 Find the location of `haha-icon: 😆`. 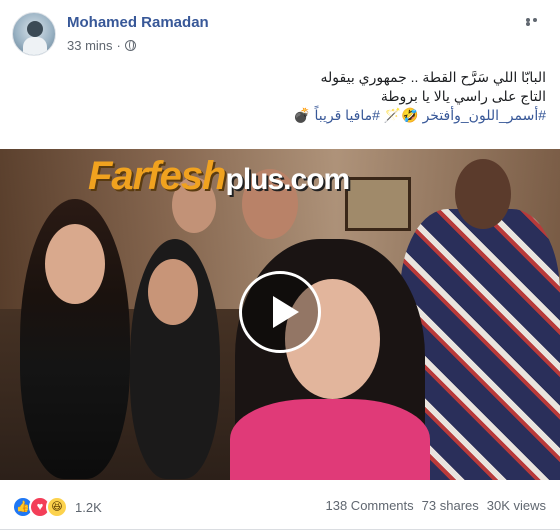

haha-icon: 😆 is located at coordinates (57, 507).